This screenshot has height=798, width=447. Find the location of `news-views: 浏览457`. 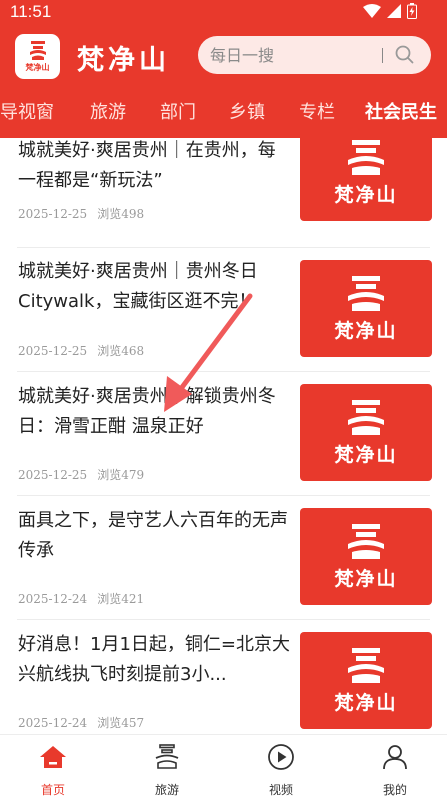

news-views: 浏览457 is located at coordinates (121, 723).